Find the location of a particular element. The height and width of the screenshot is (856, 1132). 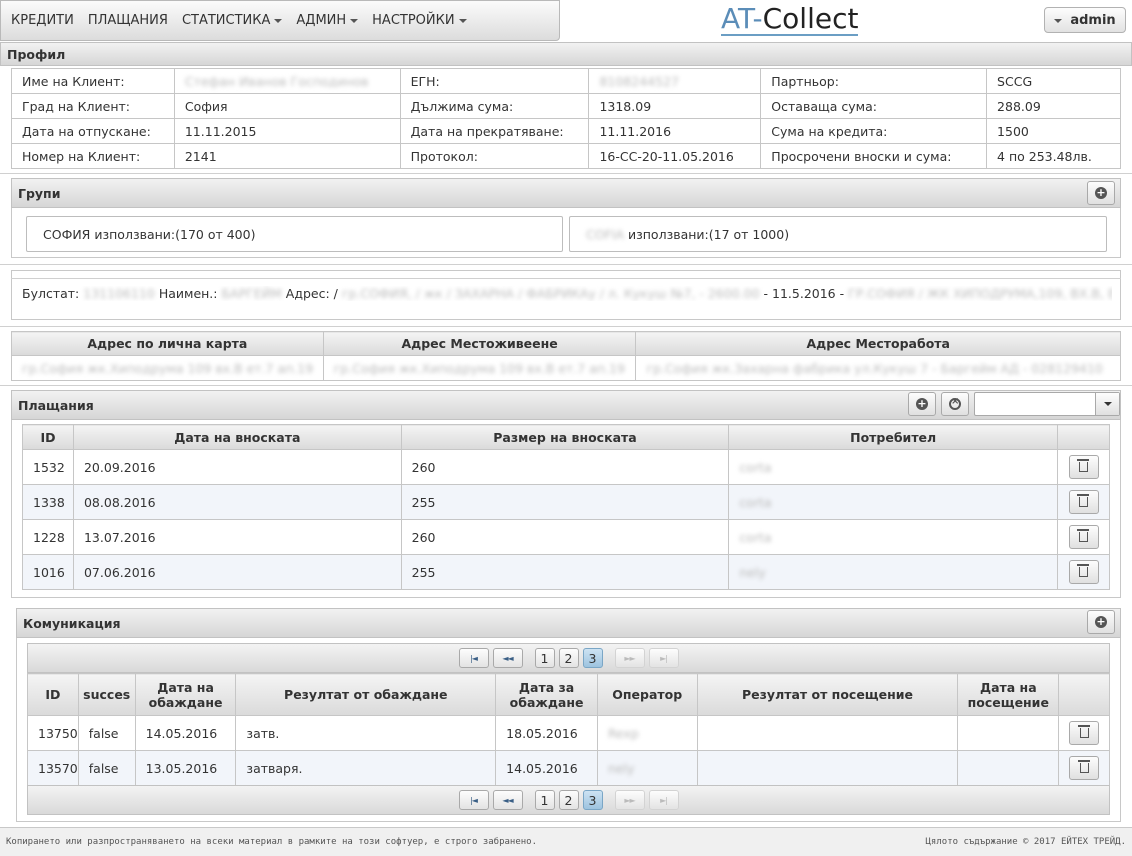

profile-label: Име на Клиент: is located at coordinates (93, 81).